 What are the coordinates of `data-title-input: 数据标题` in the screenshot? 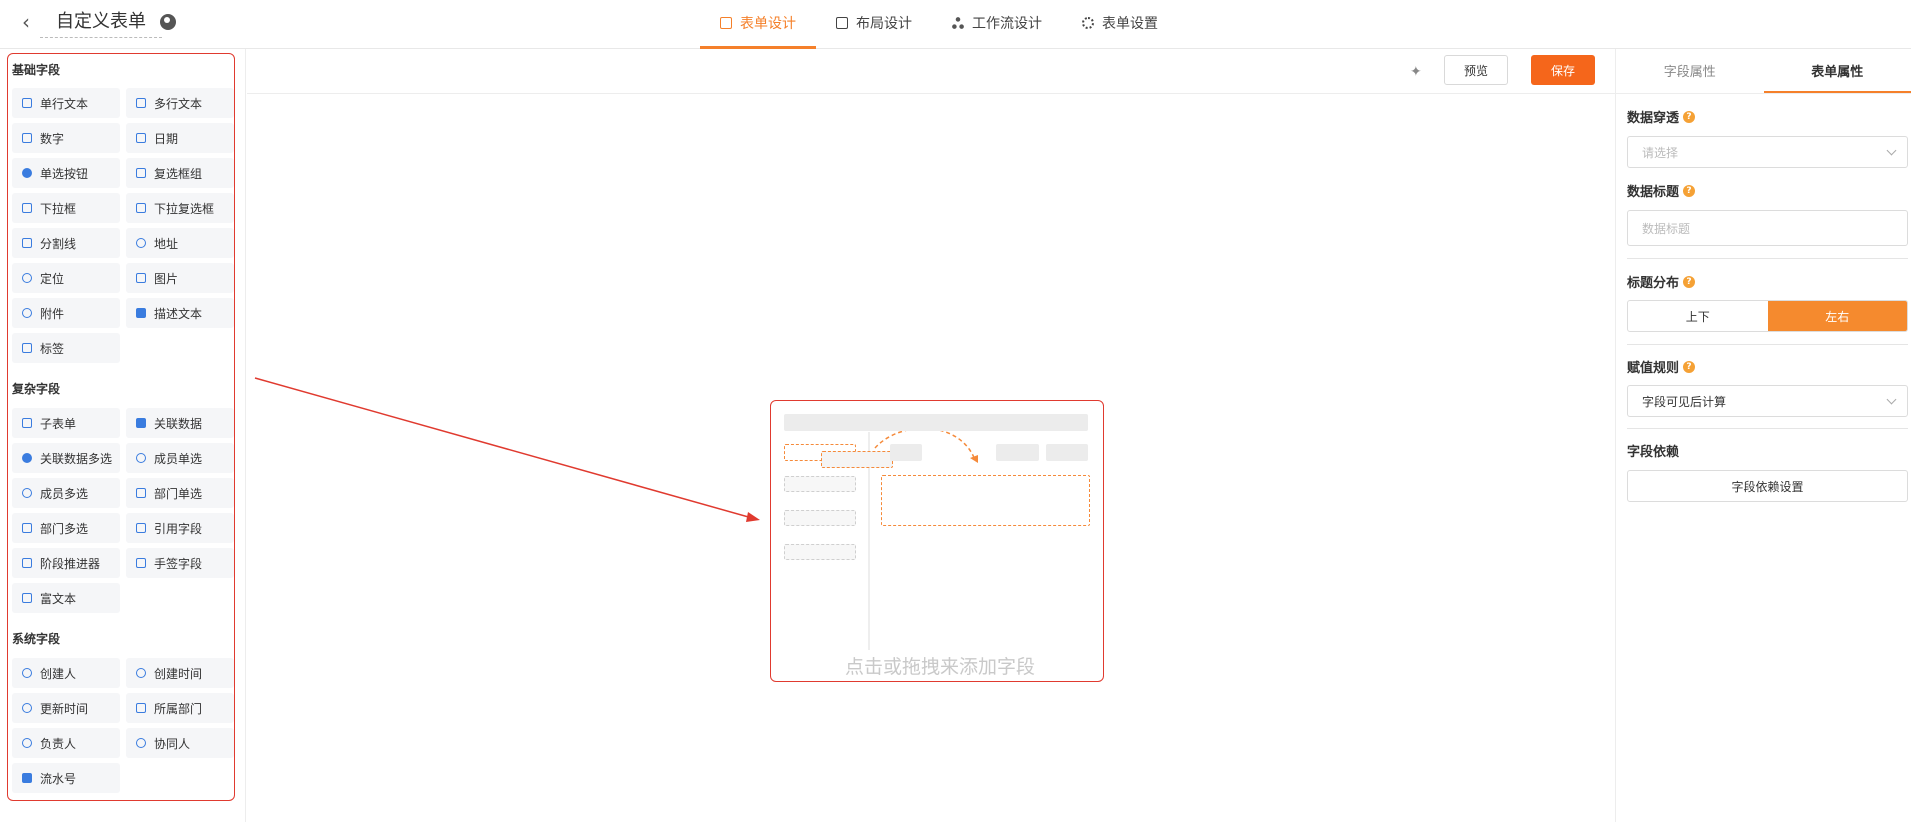 It's located at (1767, 228).